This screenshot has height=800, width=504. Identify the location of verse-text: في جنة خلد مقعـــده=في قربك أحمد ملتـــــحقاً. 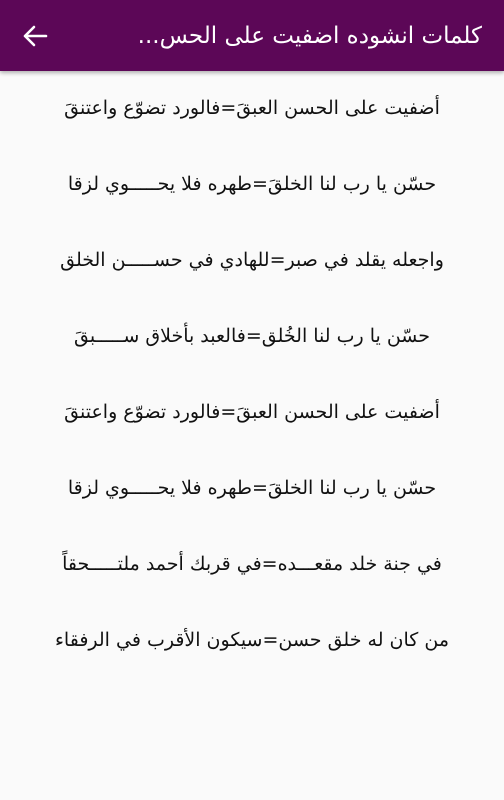
(252, 564).